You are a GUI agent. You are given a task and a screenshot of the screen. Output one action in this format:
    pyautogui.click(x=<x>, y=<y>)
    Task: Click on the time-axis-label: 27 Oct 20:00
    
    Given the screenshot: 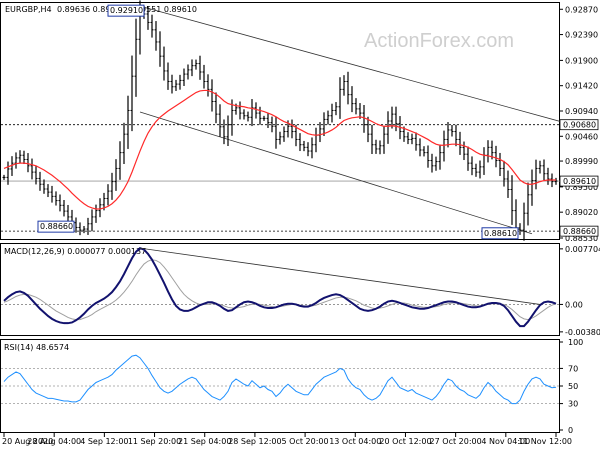 What is the action you would take?
    pyautogui.click(x=456, y=441)
    